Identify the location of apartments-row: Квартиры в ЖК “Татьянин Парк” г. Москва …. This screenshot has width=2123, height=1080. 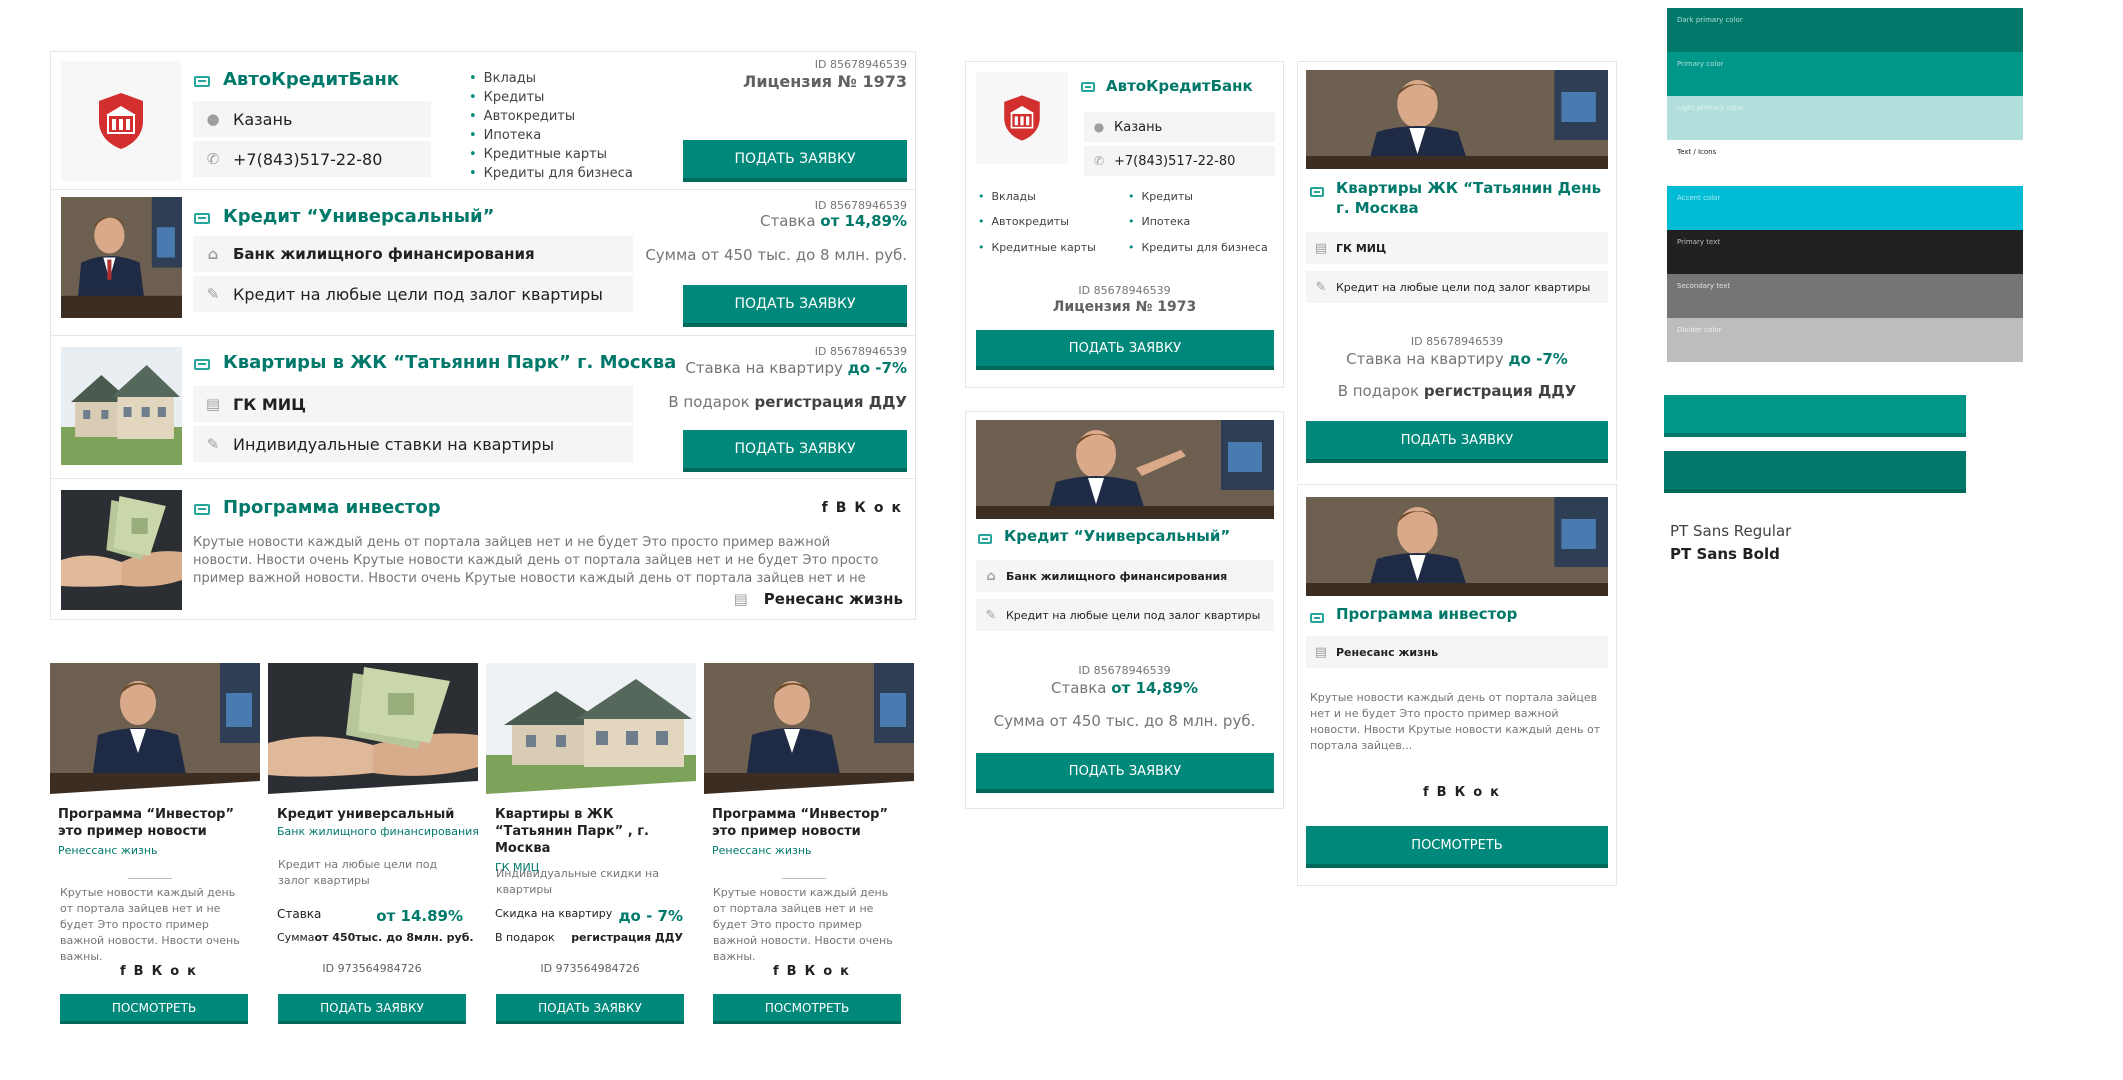
(483, 409).